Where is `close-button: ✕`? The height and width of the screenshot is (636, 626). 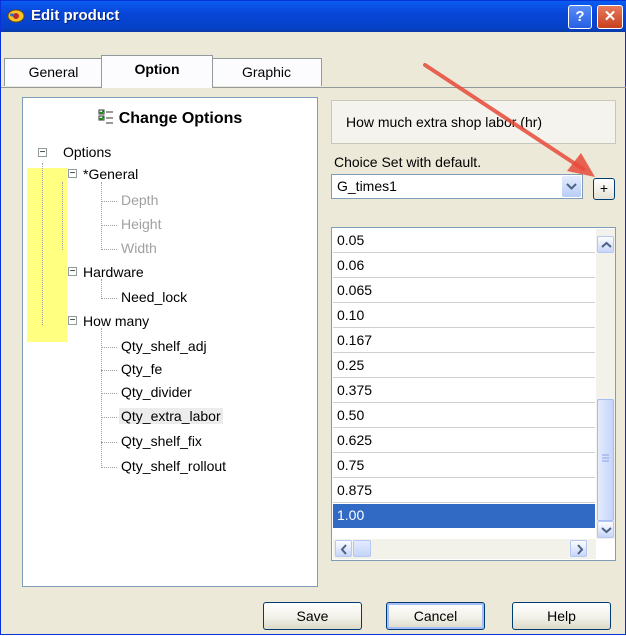 close-button: ✕ is located at coordinates (610, 17).